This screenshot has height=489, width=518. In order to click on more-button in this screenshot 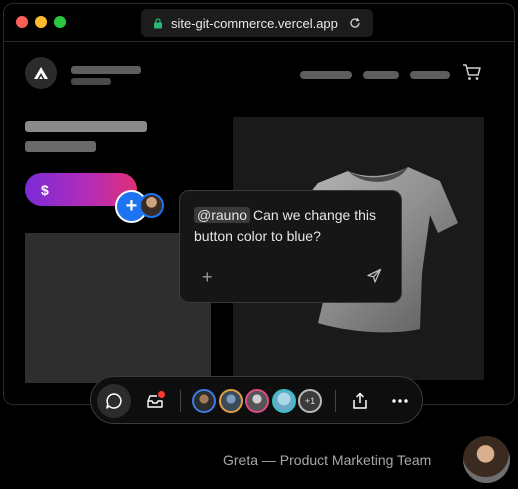, I will do `click(400, 401)`.